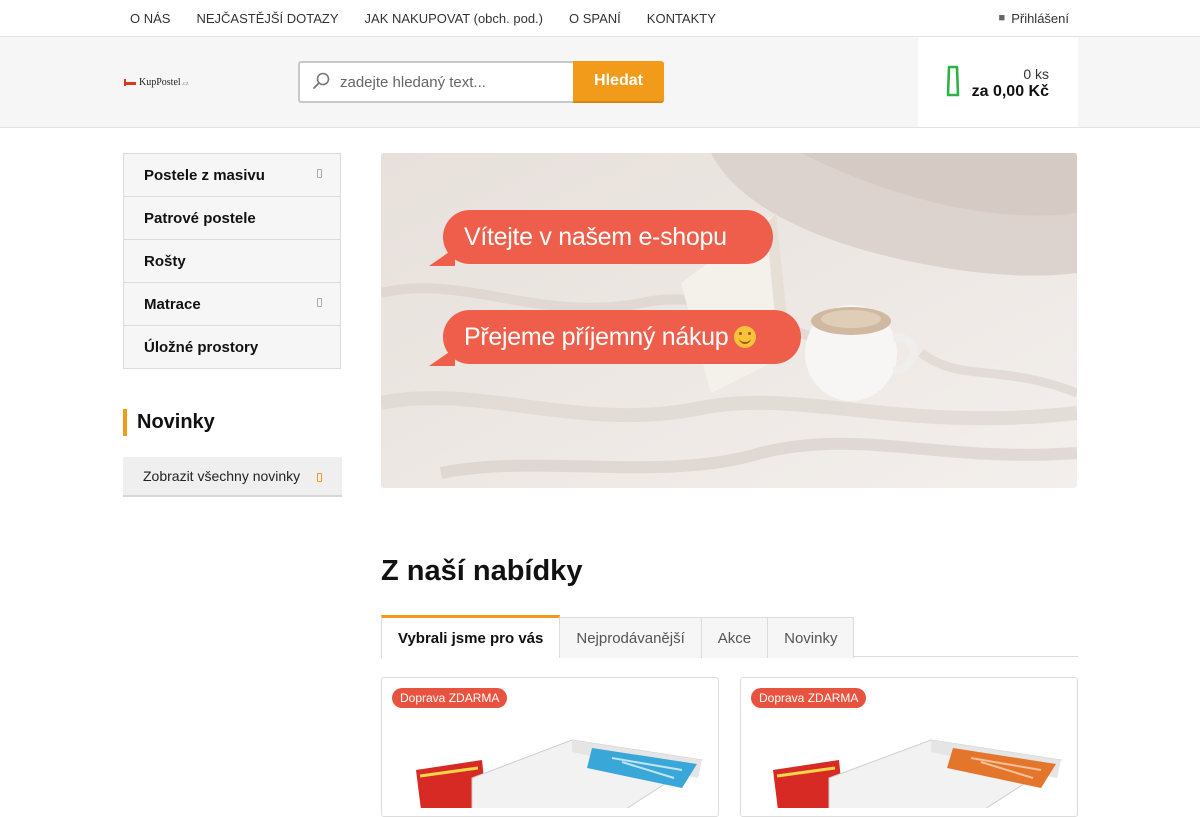  Describe the element at coordinates (596, 336) in the screenshot. I see `banner-wish-text: Přejeme příjemný nákup` at that location.